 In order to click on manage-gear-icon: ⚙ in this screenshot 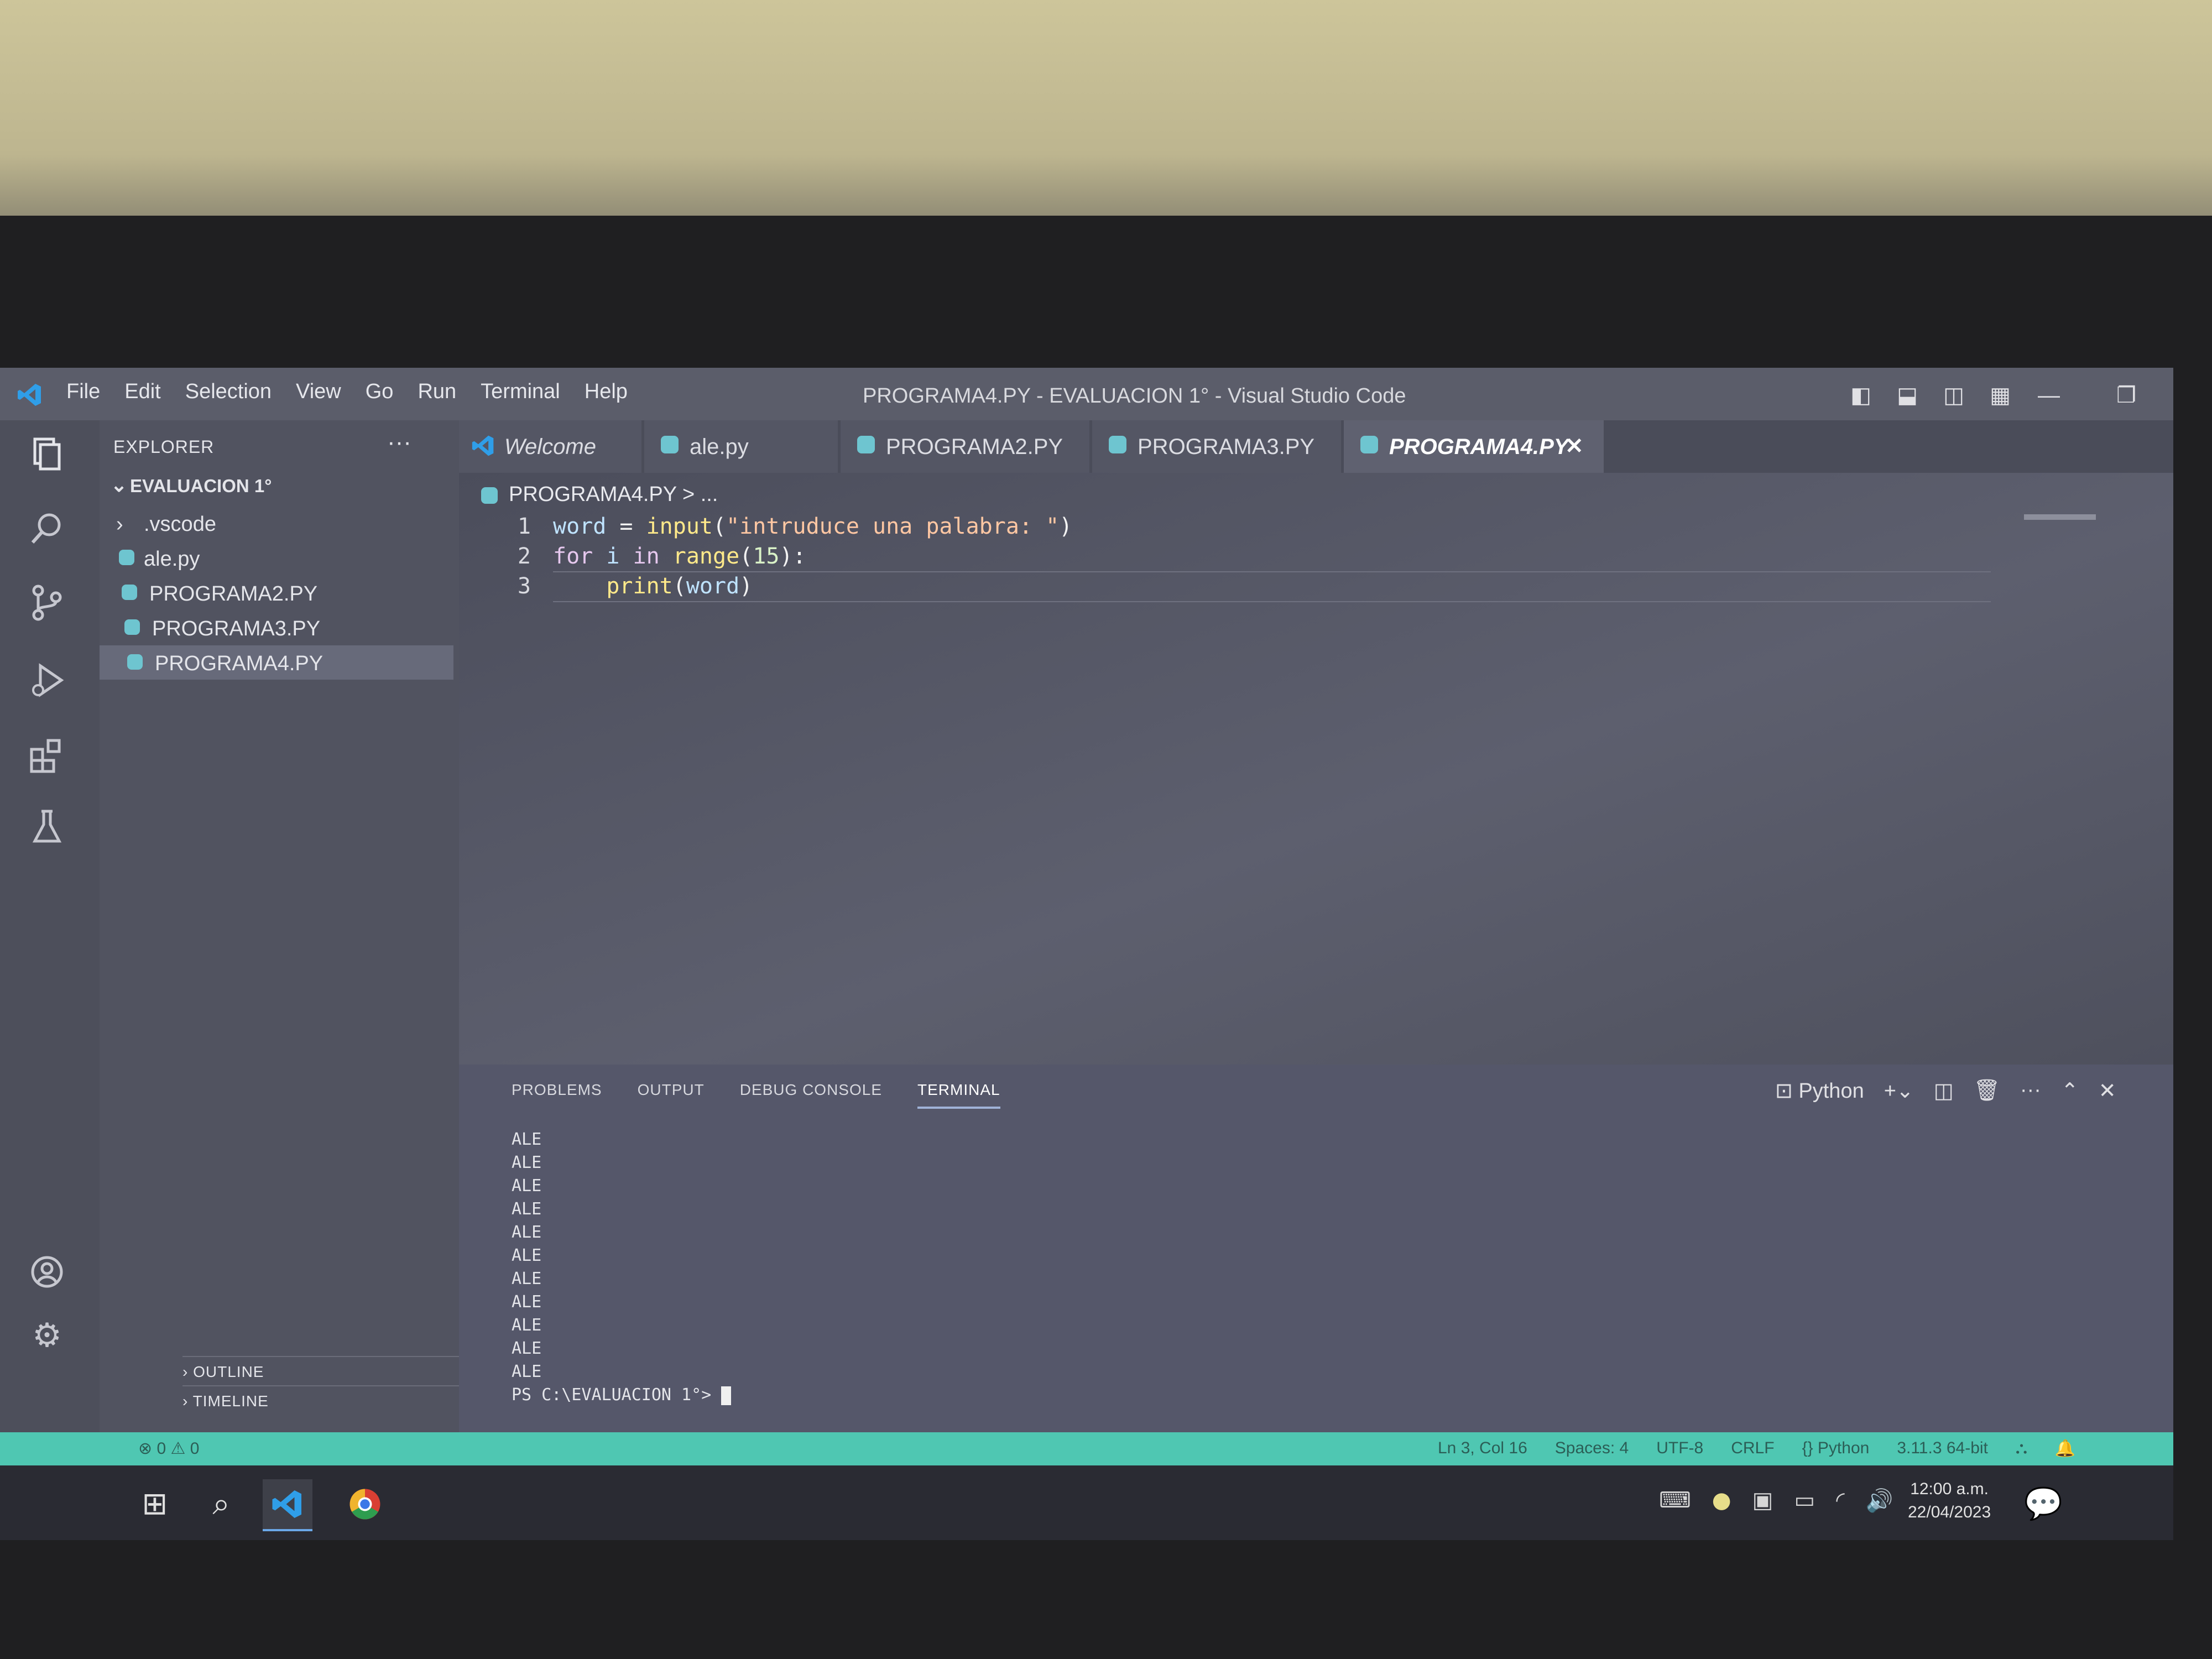, I will do `click(47, 1335)`.